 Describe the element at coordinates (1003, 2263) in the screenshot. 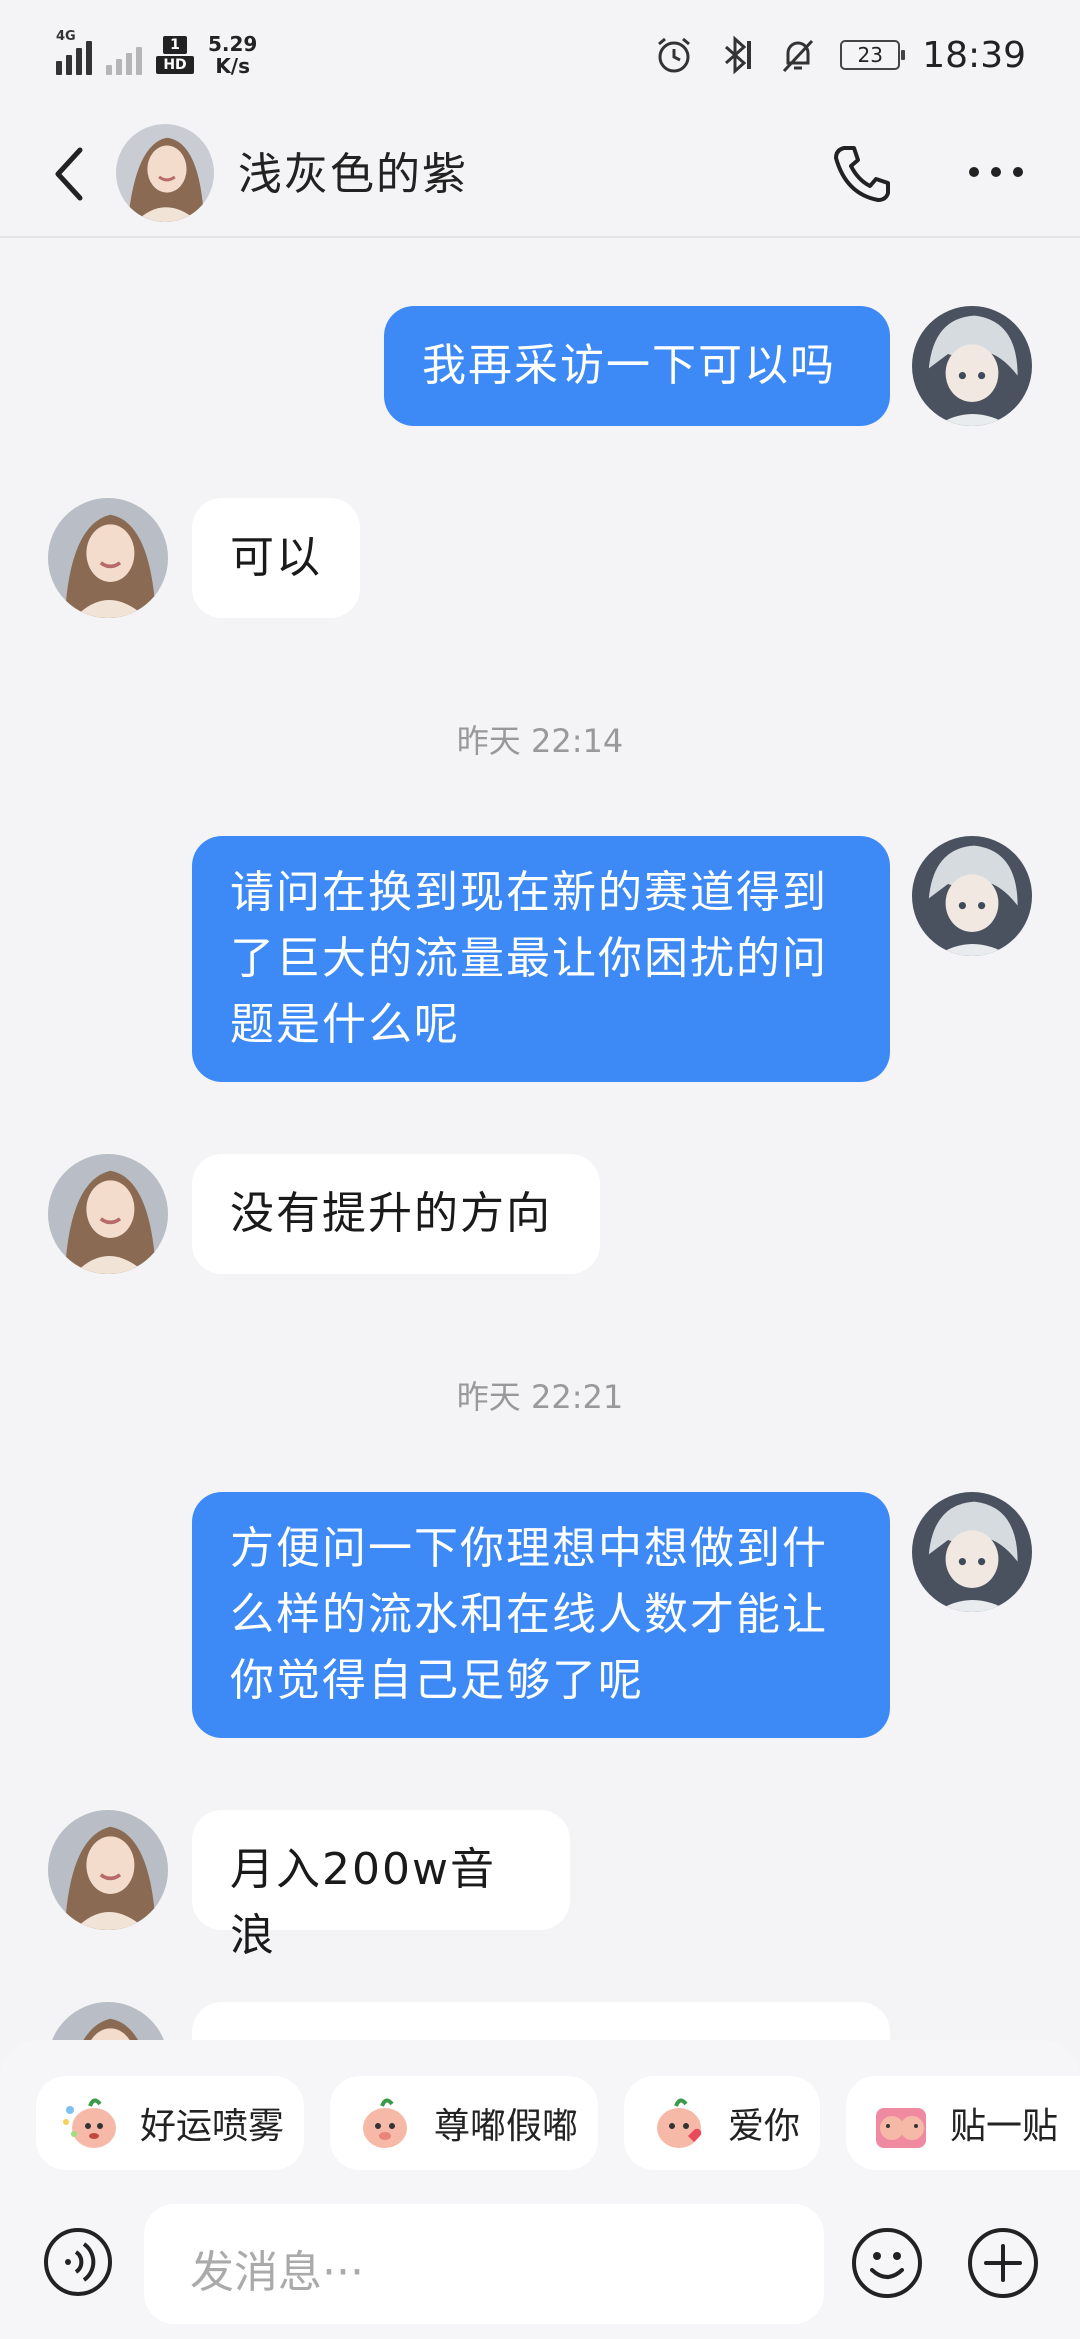

I see `plus-icon` at that location.